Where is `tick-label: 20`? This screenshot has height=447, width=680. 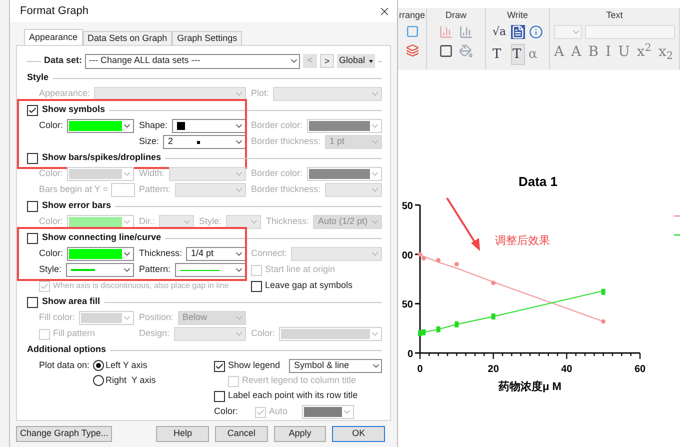 tick-label: 20 is located at coordinates (493, 369).